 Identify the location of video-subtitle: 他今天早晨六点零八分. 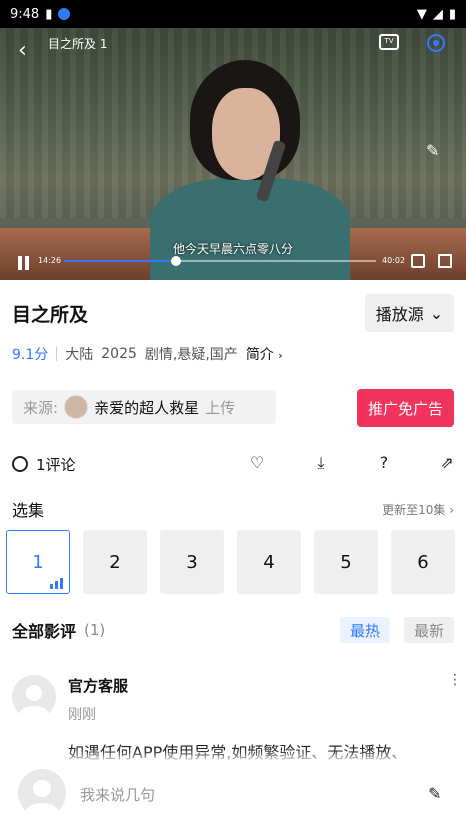
(232, 249).